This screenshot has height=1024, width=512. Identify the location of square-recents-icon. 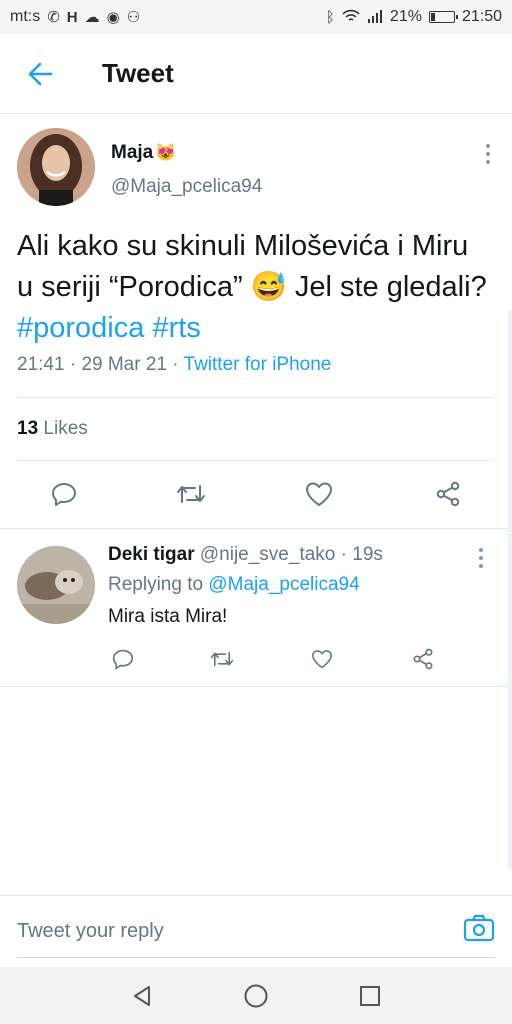
(370, 995).